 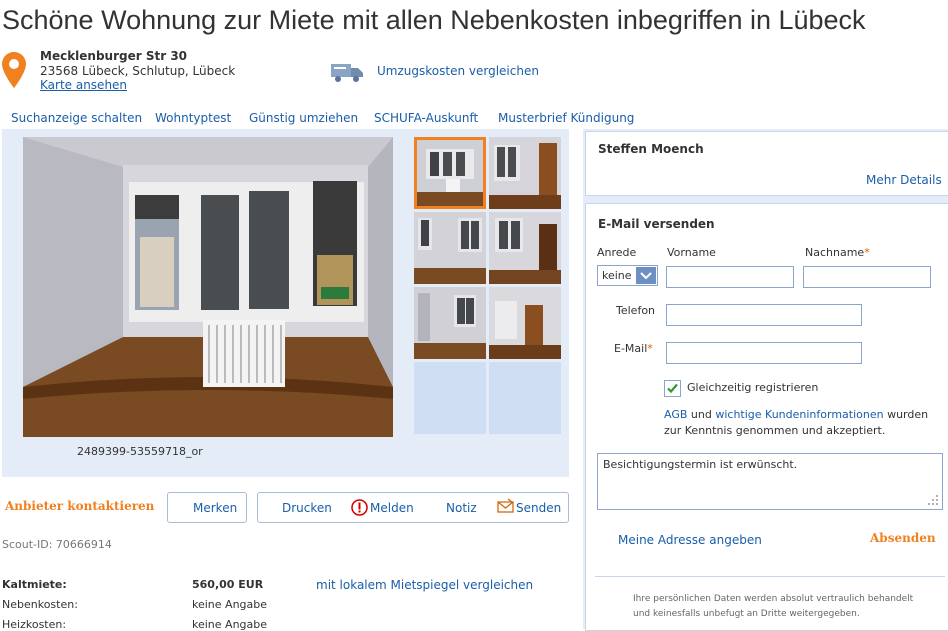 I want to click on email-input, so click(x=764, y=353).